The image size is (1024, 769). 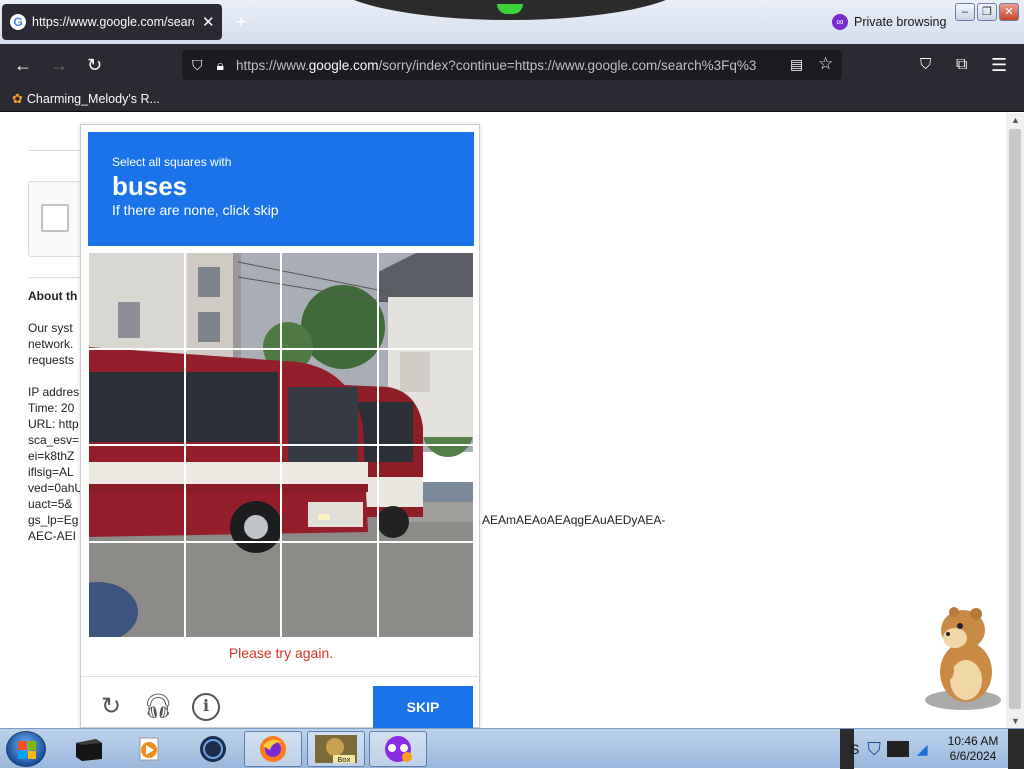 I want to click on network-tray-icon, so click(x=897, y=749).